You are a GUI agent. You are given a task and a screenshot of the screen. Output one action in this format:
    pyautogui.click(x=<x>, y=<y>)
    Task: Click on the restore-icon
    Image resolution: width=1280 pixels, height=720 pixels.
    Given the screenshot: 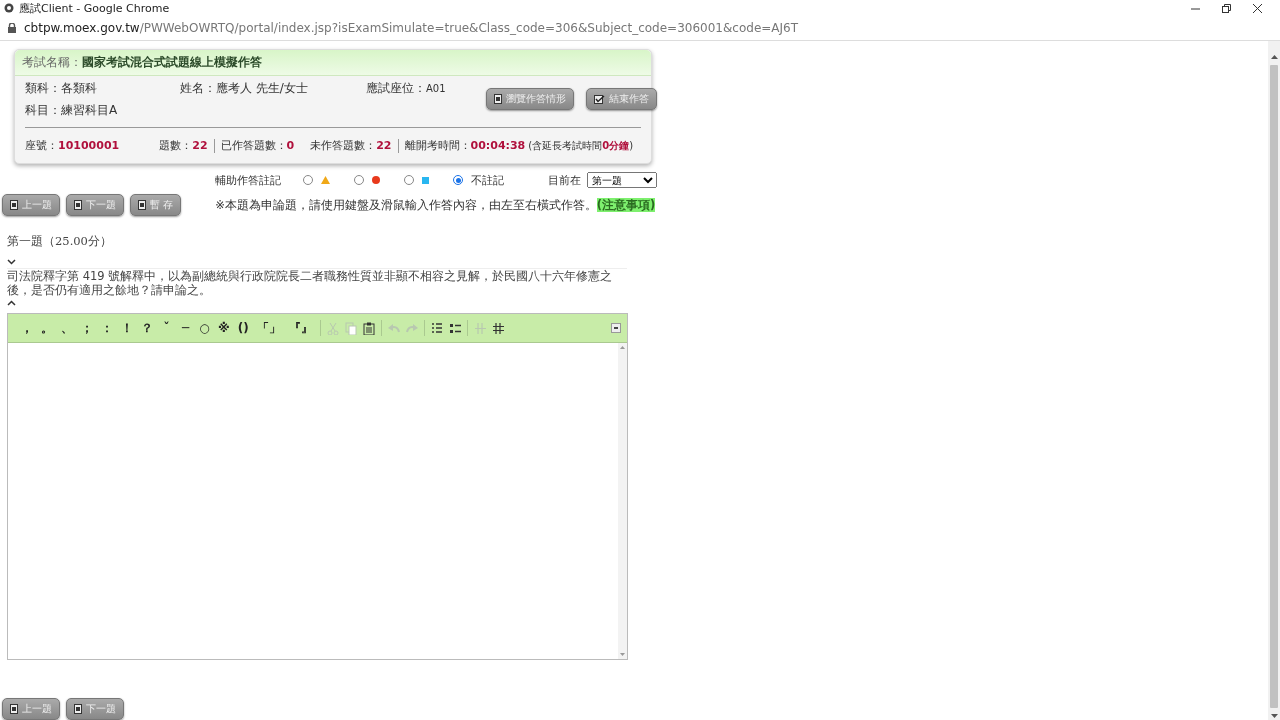 What is the action you would take?
    pyautogui.click(x=1226, y=8)
    